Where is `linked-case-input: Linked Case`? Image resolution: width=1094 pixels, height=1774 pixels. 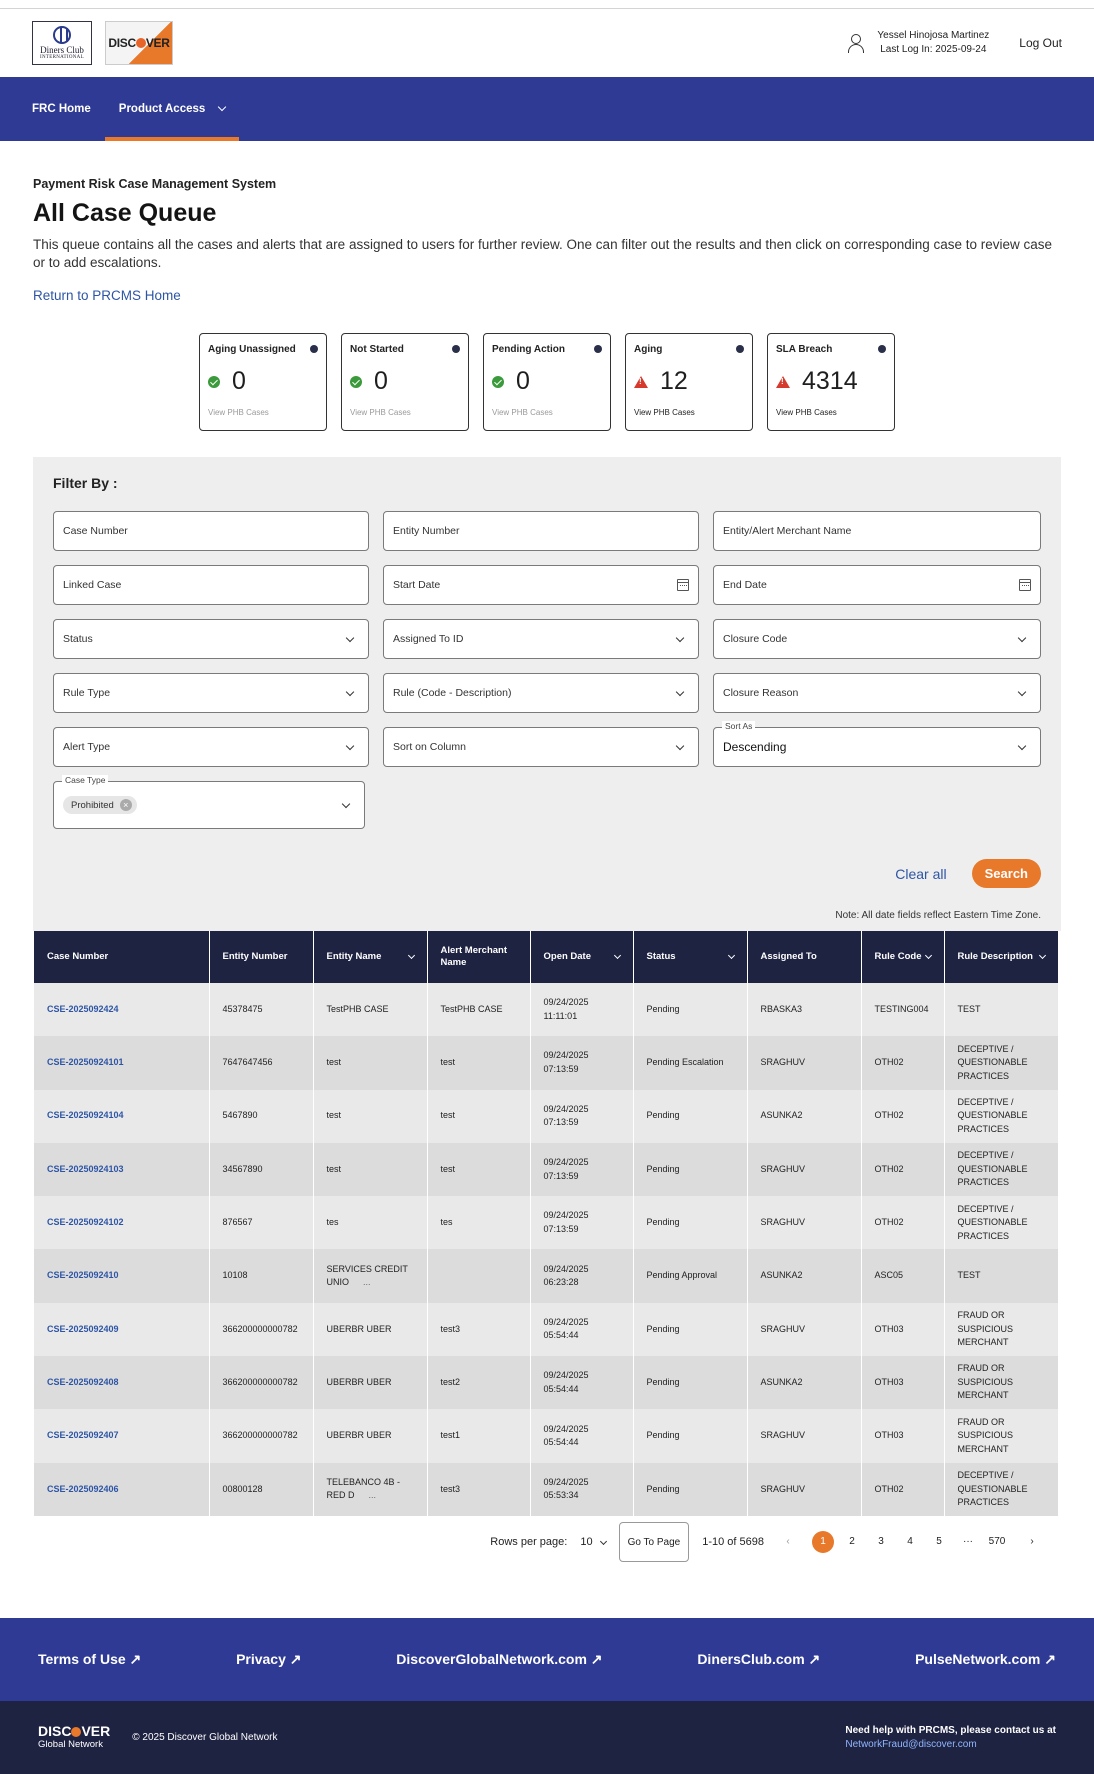
linked-case-input: Linked Case is located at coordinates (211, 585).